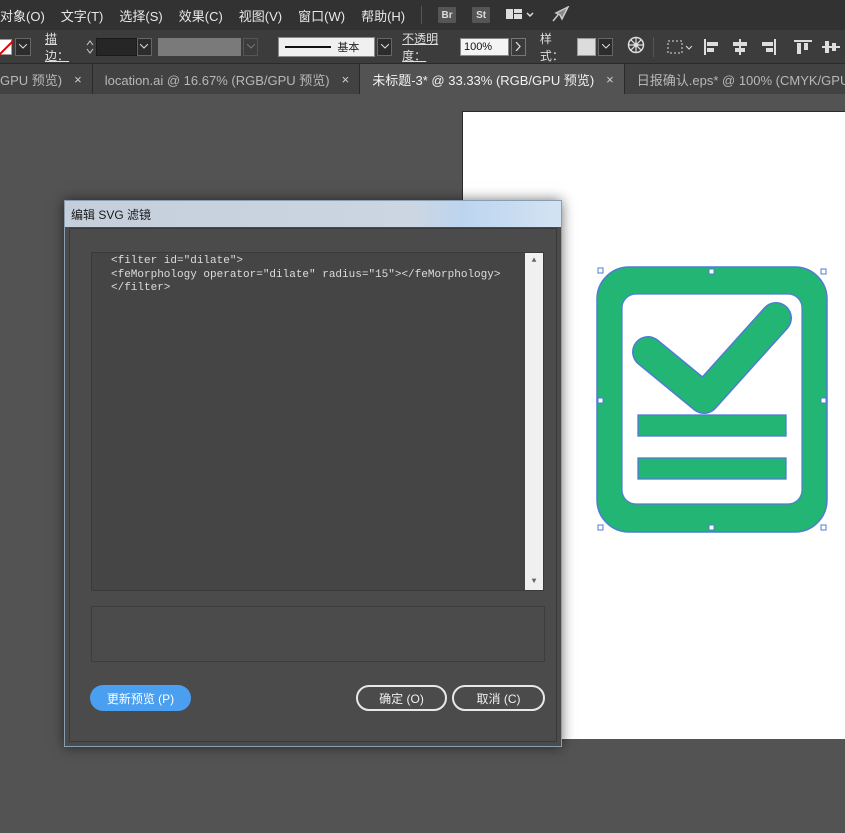 The height and width of the screenshot is (833, 845). What do you see at coordinates (31, 80) in the screenshot?
I see `tab-label: GPU 预览)` at bounding box center [31, 80].